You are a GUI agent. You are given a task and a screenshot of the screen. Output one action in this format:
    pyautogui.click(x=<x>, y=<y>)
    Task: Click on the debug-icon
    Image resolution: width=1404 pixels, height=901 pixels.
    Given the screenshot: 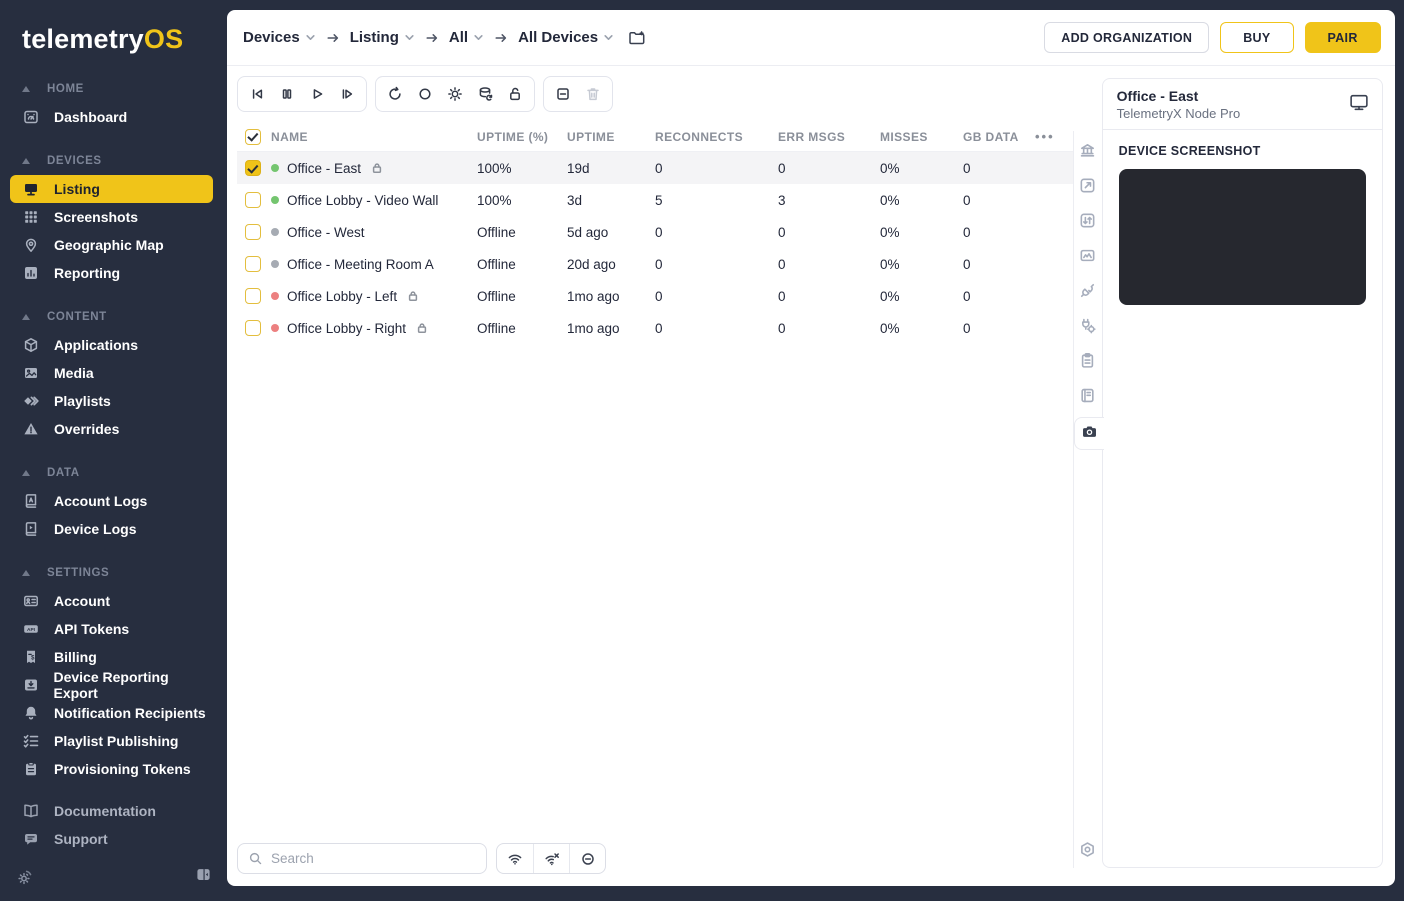 What is the action you would take?
    pyautogui.click(x=455, y=94)
    